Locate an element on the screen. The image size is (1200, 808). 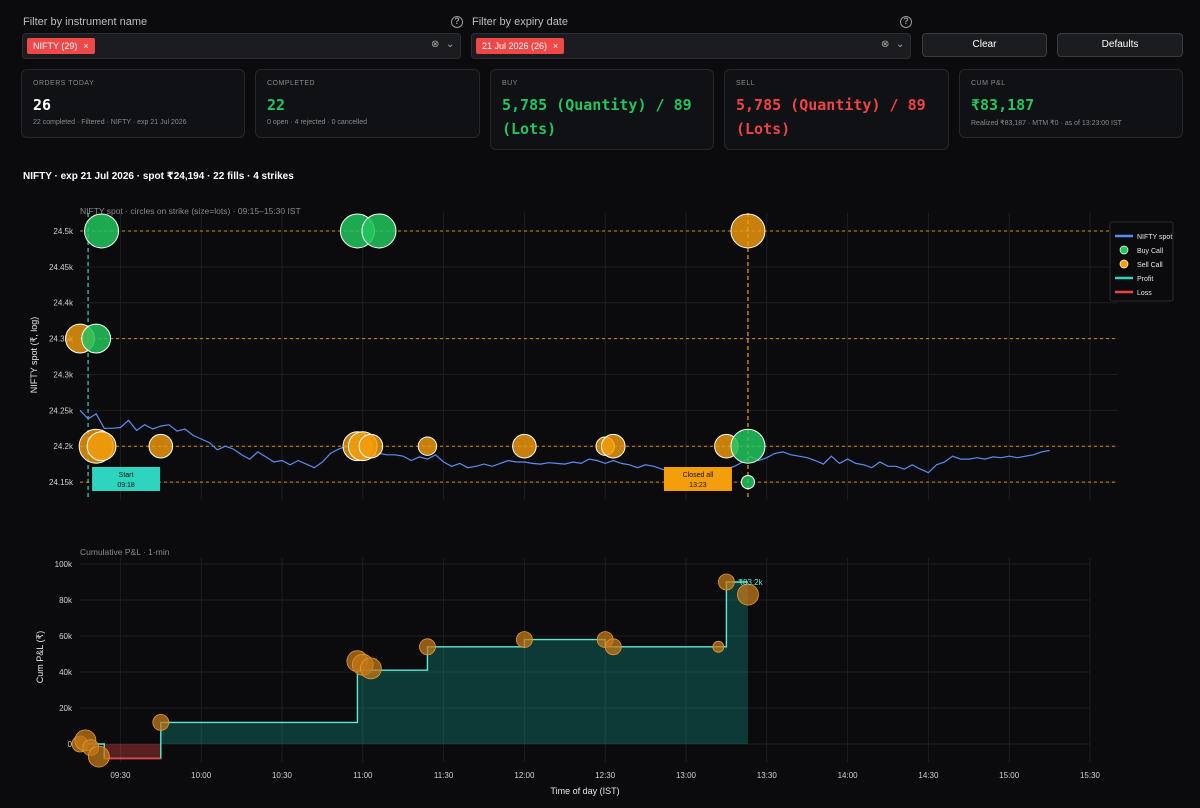
legend-swatch-buy is located at coordinates (1124, 250).